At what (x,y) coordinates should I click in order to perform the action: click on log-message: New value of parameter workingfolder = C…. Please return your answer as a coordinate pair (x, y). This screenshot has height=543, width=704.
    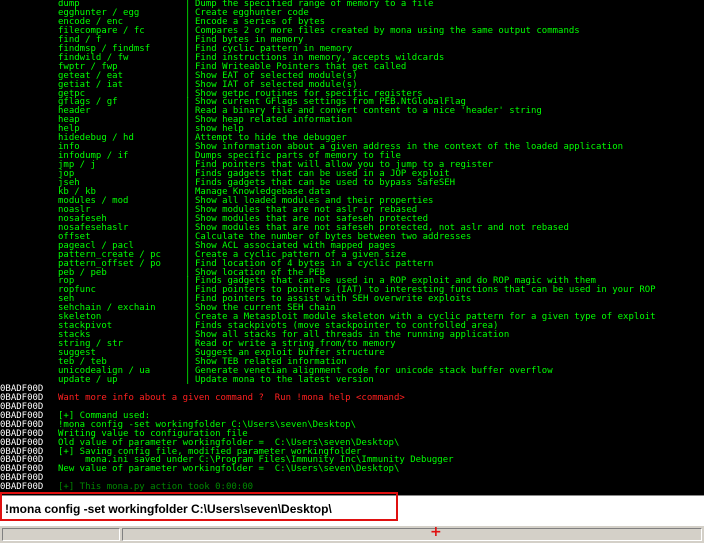
    Looking at the image, I should click on (229, 469).